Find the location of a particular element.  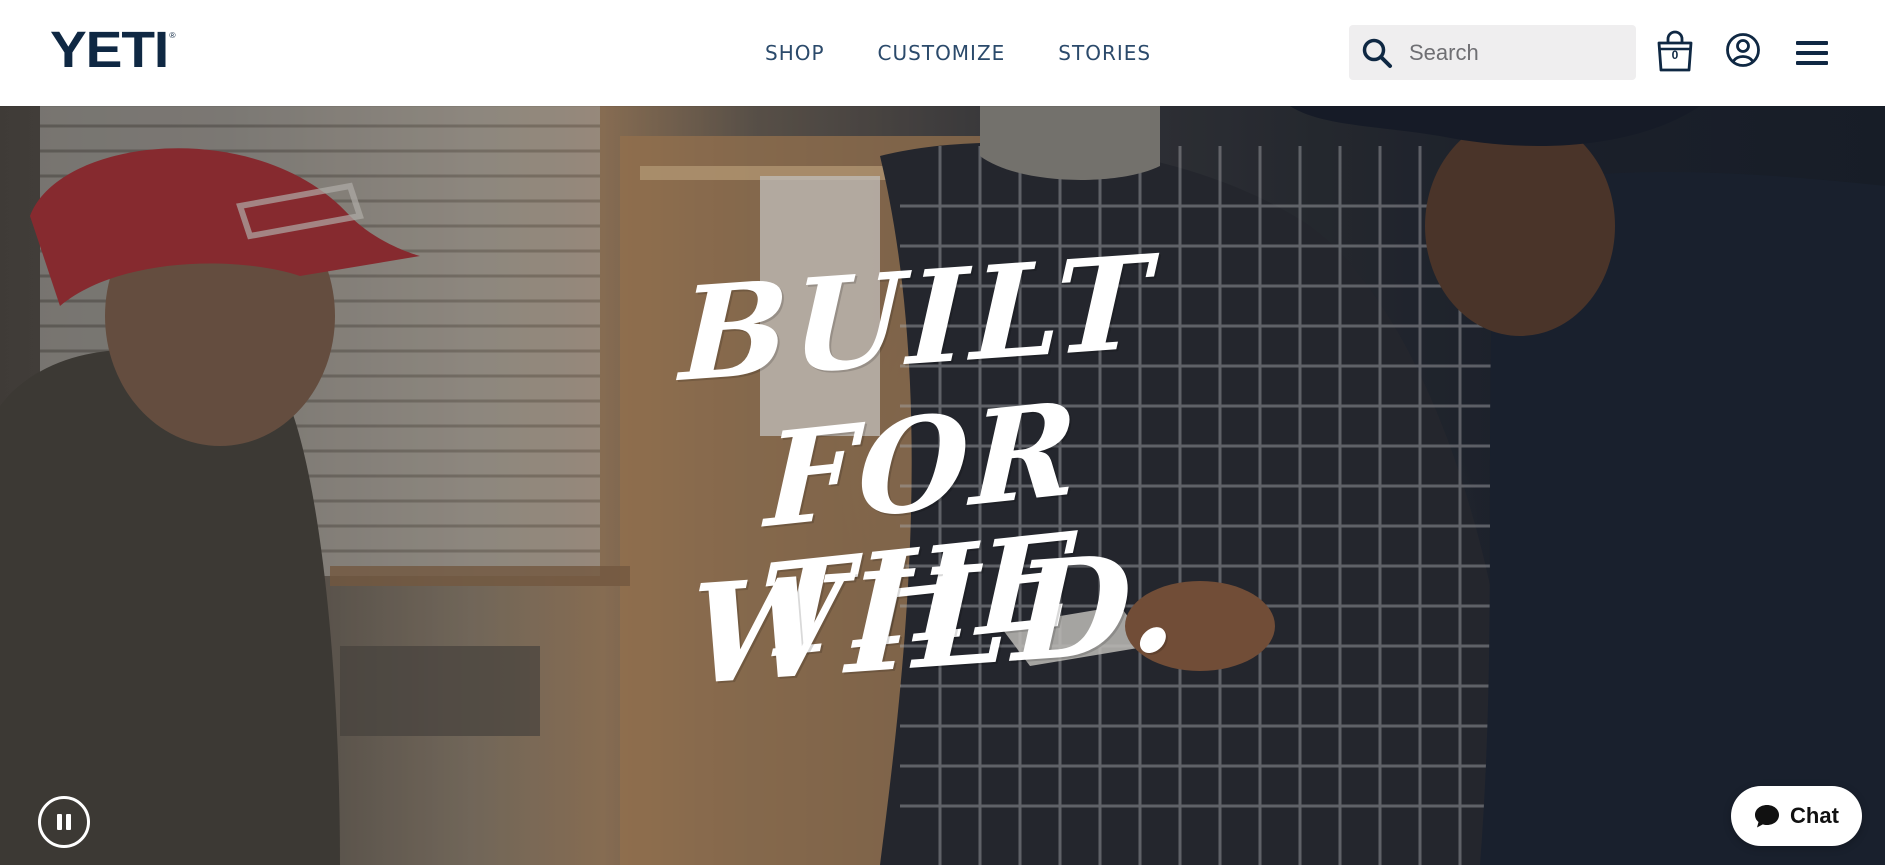

nav-customize: CUSTOMIZE is located at coordinates (942, 53).